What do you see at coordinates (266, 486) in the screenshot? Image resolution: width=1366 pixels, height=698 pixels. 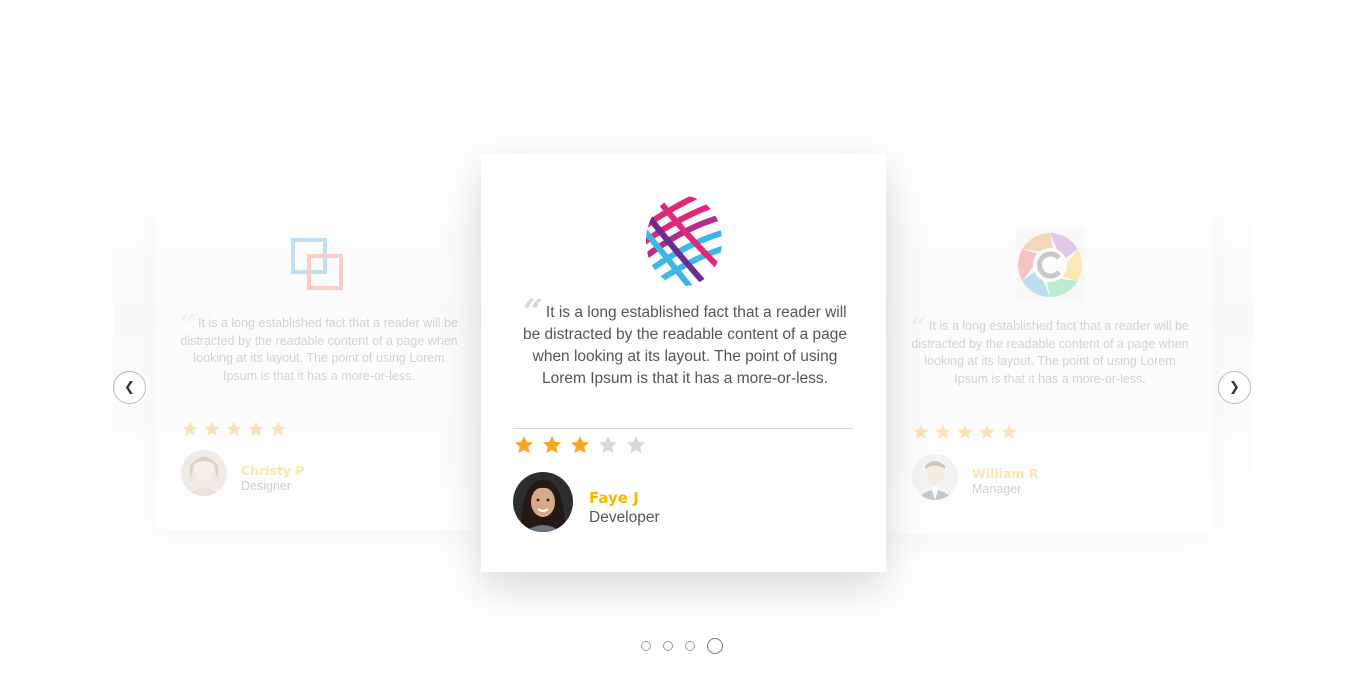 I see `person-role: Designer` at bounding box center [266, 486].